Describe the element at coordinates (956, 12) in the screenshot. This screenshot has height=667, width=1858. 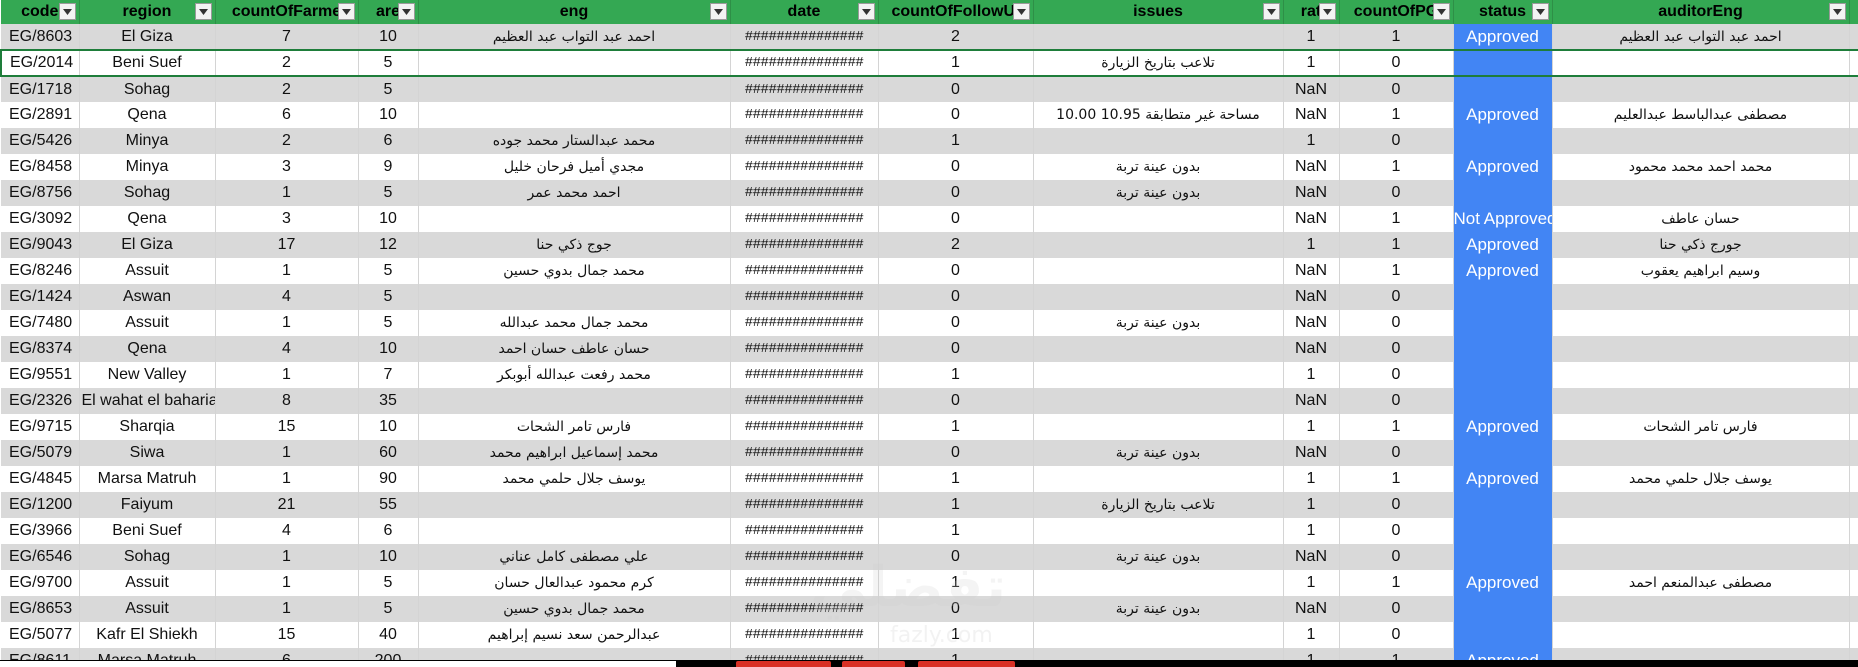
I see `column-header-followup: countOfFollowUp` at that location.